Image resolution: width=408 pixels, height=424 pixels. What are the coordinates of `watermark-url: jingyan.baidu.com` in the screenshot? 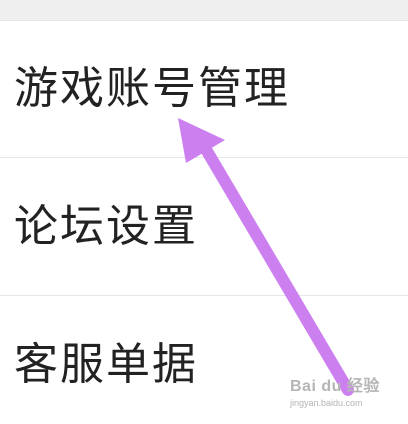 It's located at (326, 403).